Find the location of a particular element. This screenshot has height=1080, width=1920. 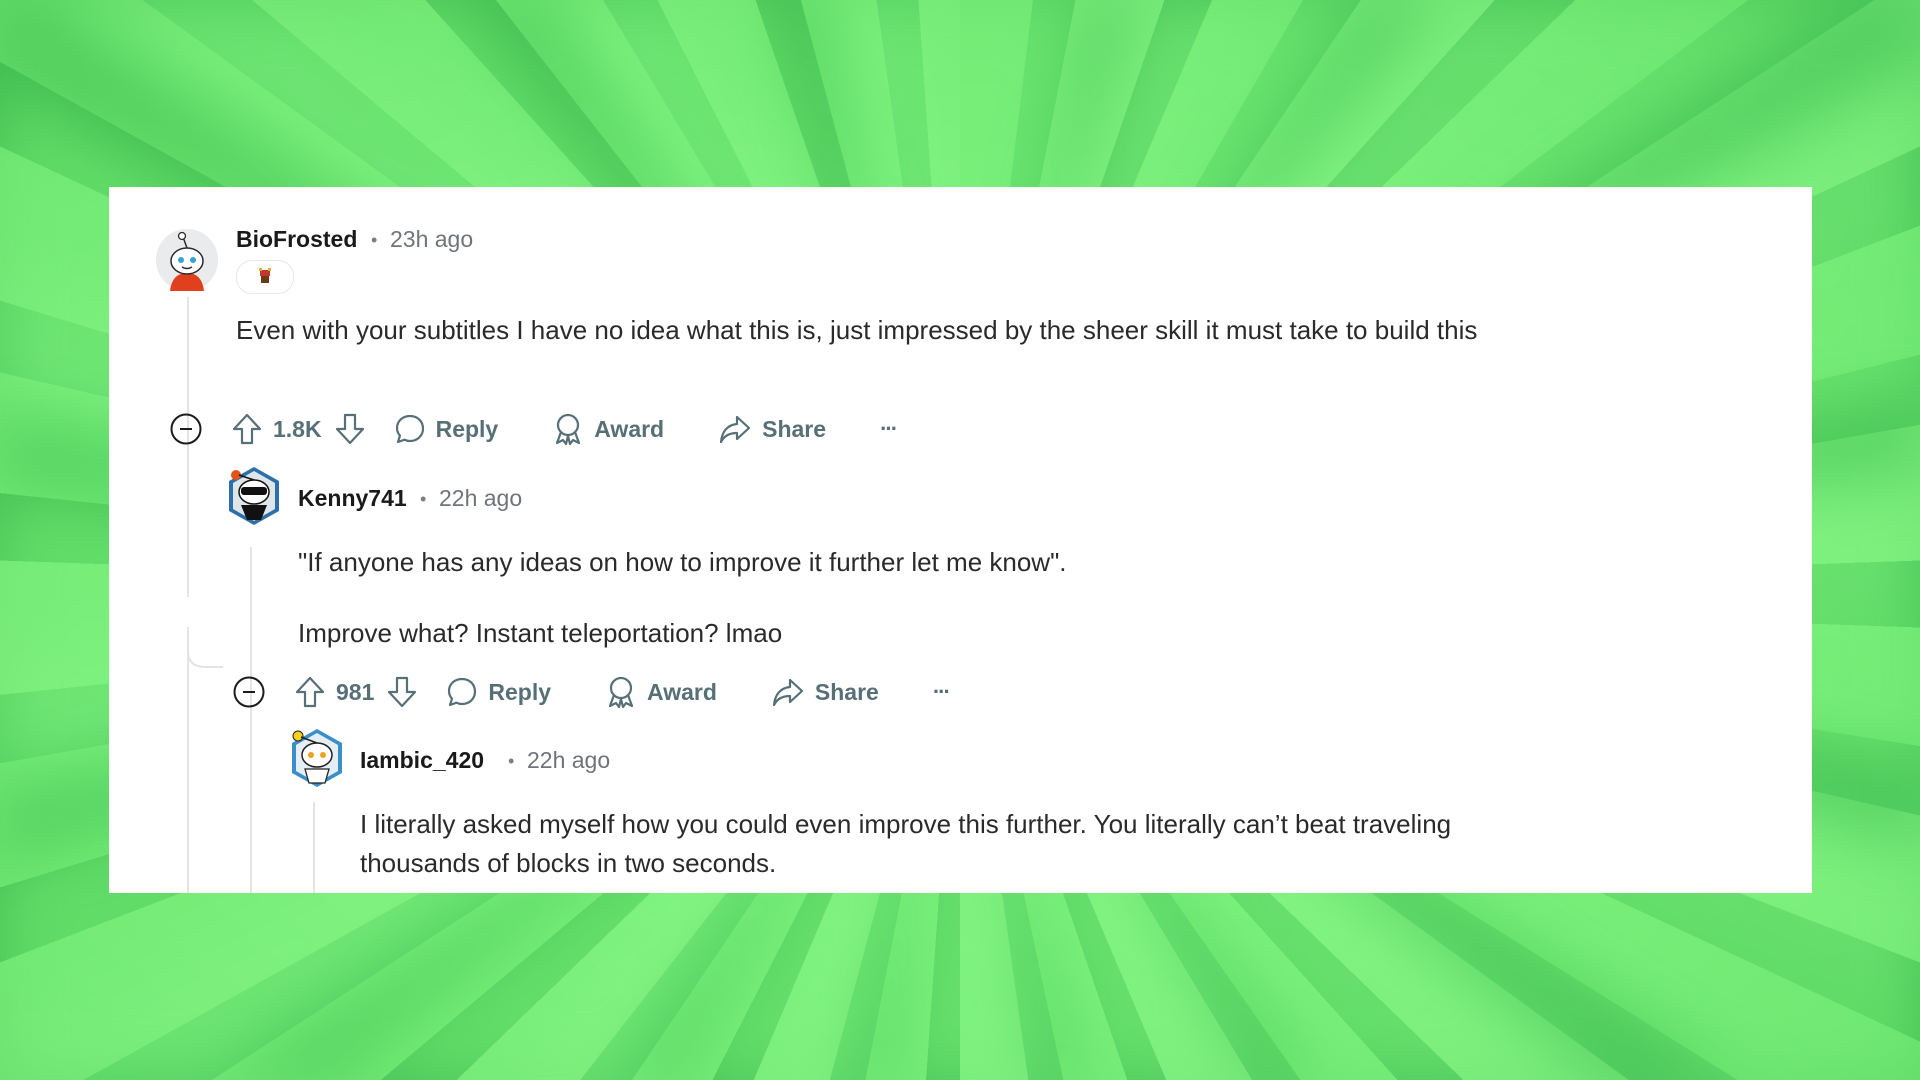

username: Kenny741 is located at coordinates (352, 498).